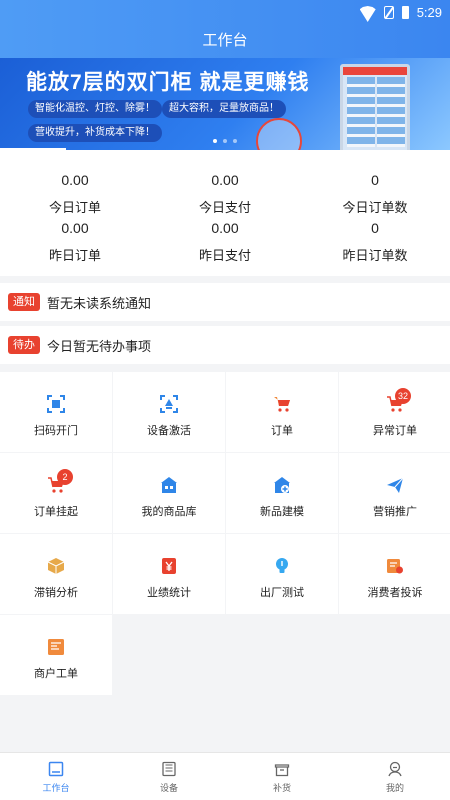  What do you see at coordinates (282, 512) in the screenshot?
I see `grid-item-label: 新品建模` at bounding box center [282, 512].